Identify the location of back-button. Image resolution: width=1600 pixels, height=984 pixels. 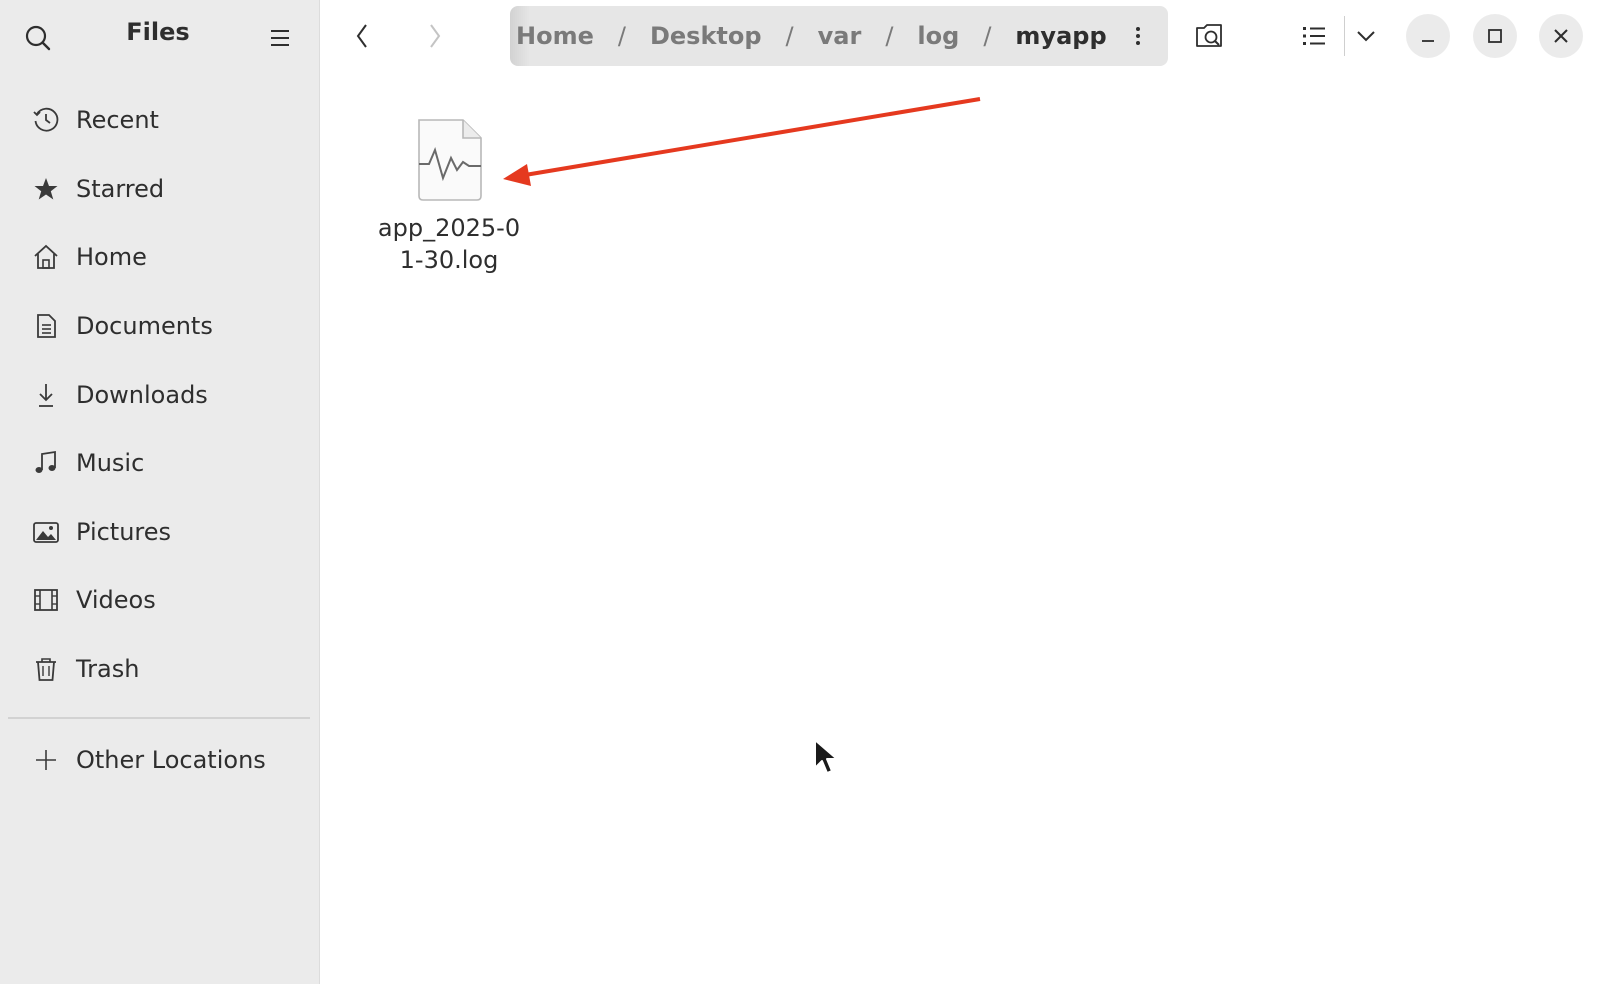
(362, 36).